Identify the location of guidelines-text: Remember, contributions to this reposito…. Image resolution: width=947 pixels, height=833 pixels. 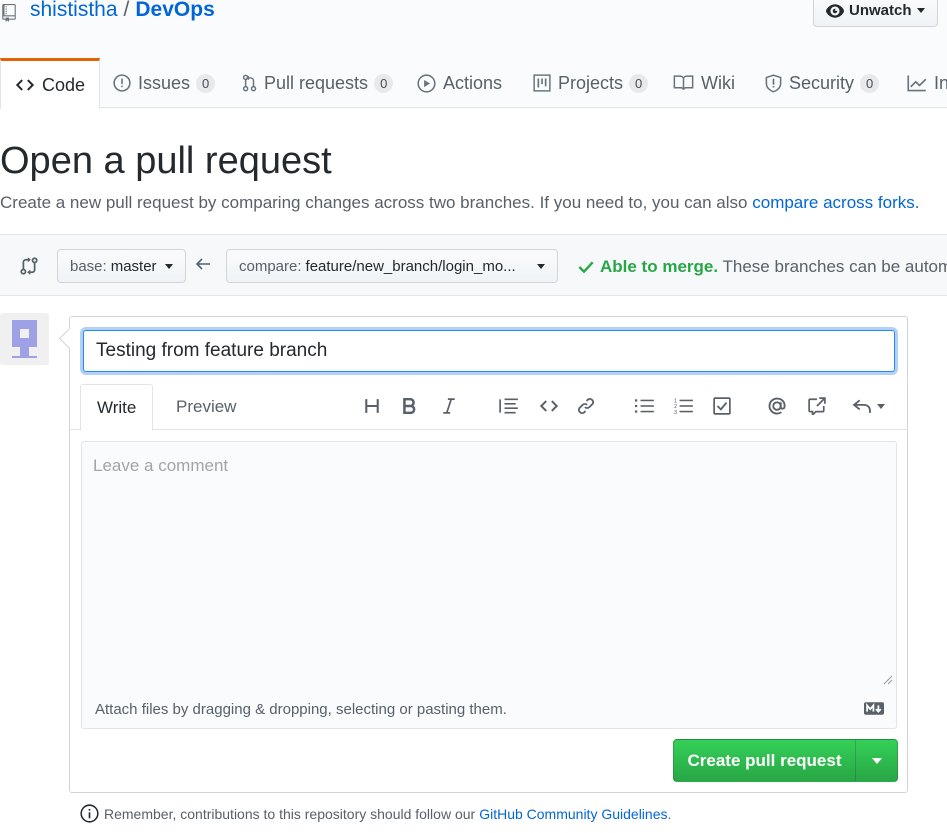
(290, 813).